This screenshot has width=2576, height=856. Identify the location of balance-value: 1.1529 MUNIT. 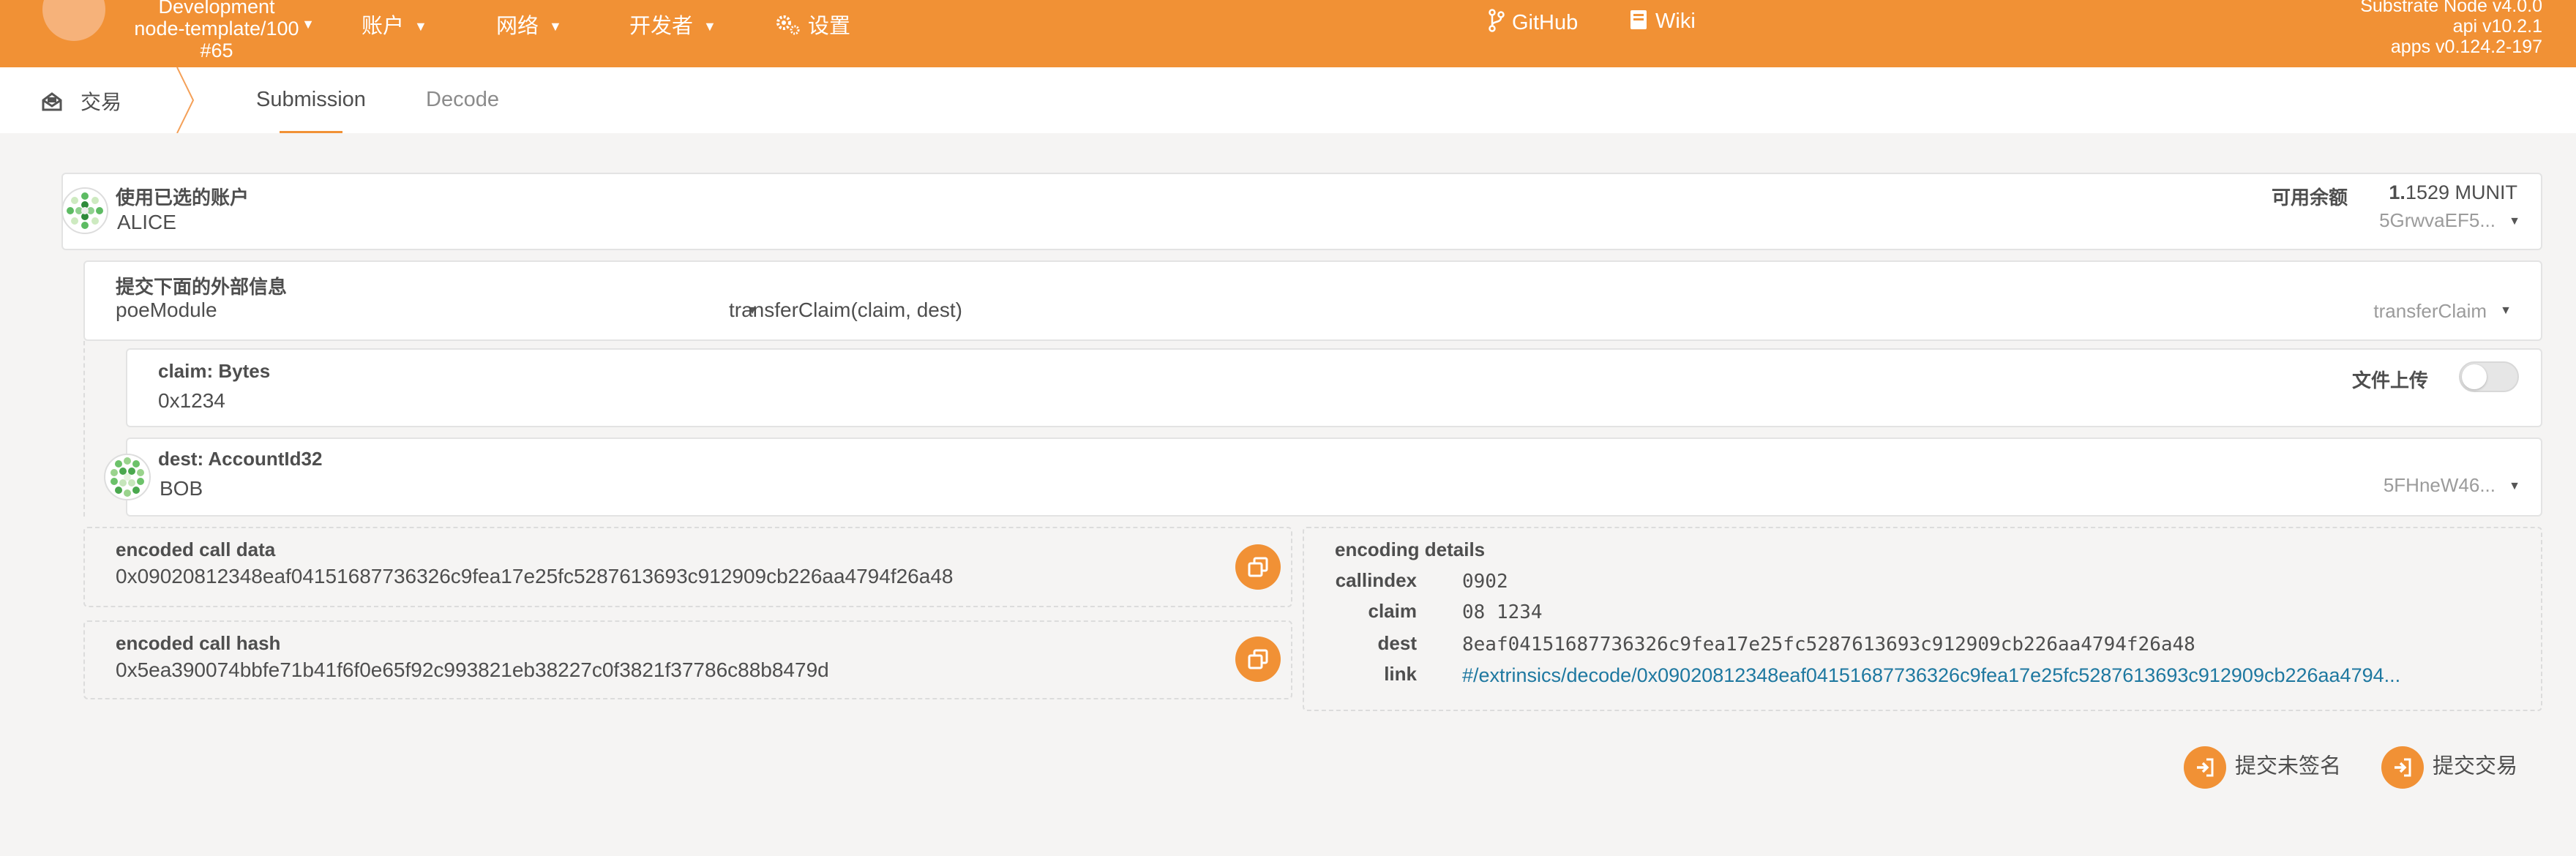
(2453, 193).